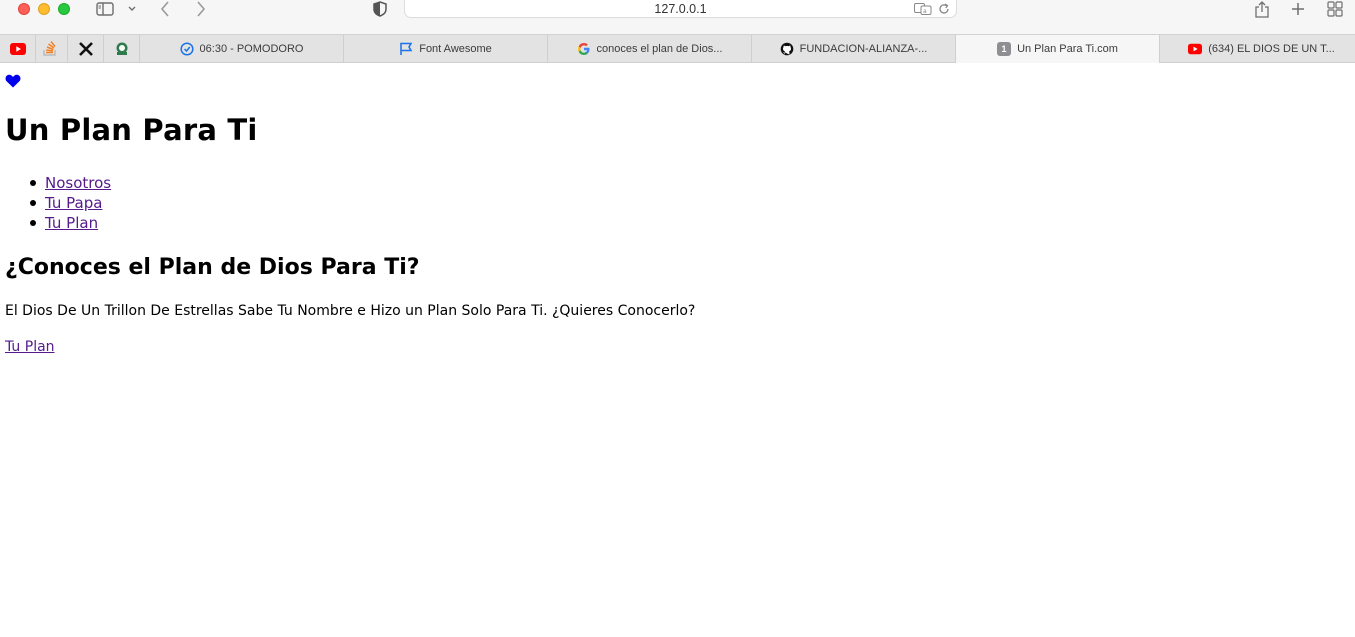 The image size is (1355, 637). Describe the element at coordinates (131, 130) in the screenshot. I see `page-title: Un Plan Para Ti` at that location.